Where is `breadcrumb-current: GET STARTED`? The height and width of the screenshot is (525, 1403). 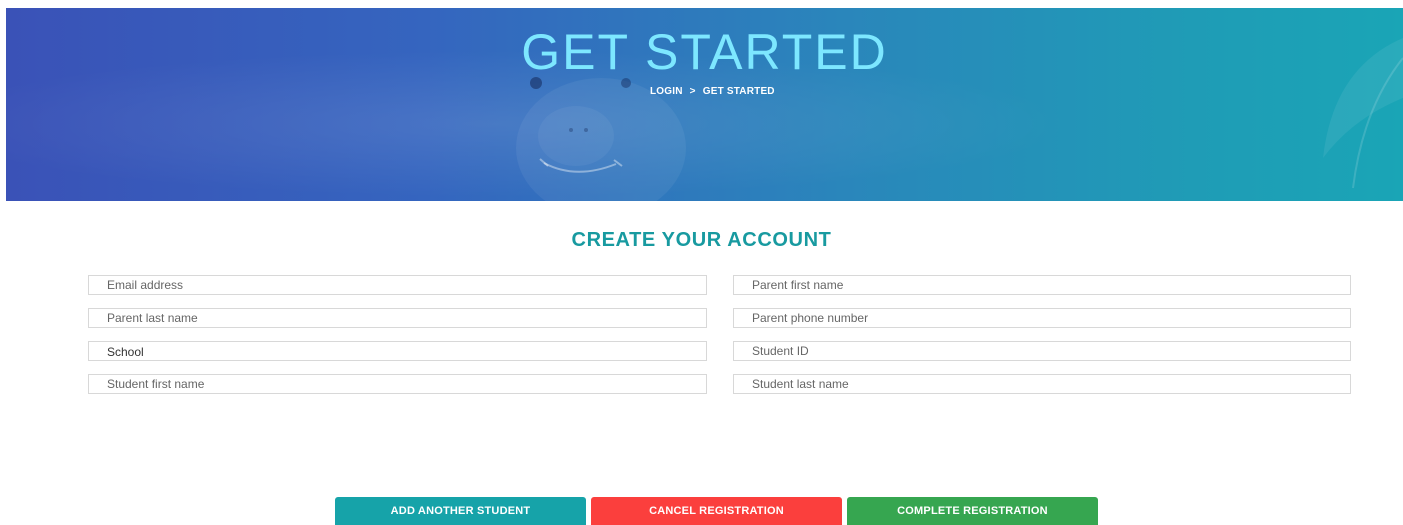 breadcrumb-current: GET STARTED is located at coordinates (738, 91).